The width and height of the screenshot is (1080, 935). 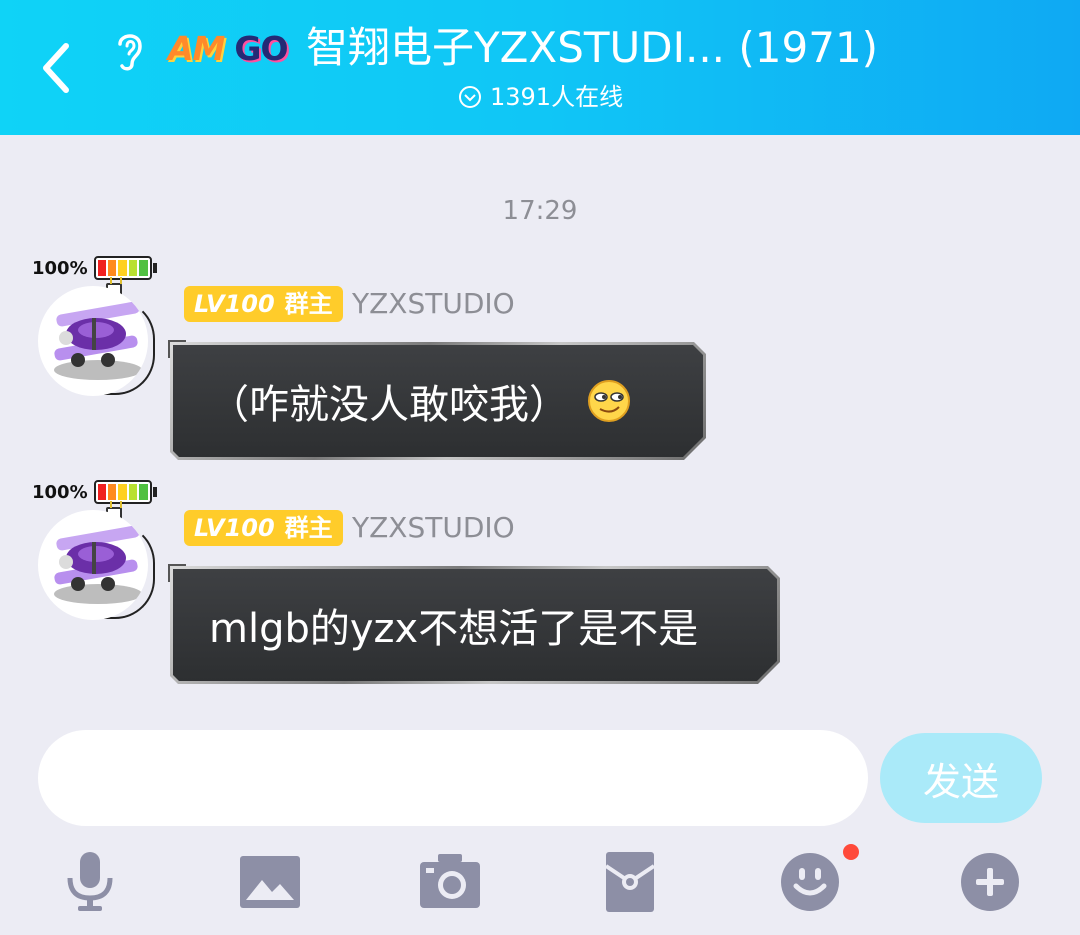 I want to click on brand-logo-am: AM, so click(x=196, y=48).